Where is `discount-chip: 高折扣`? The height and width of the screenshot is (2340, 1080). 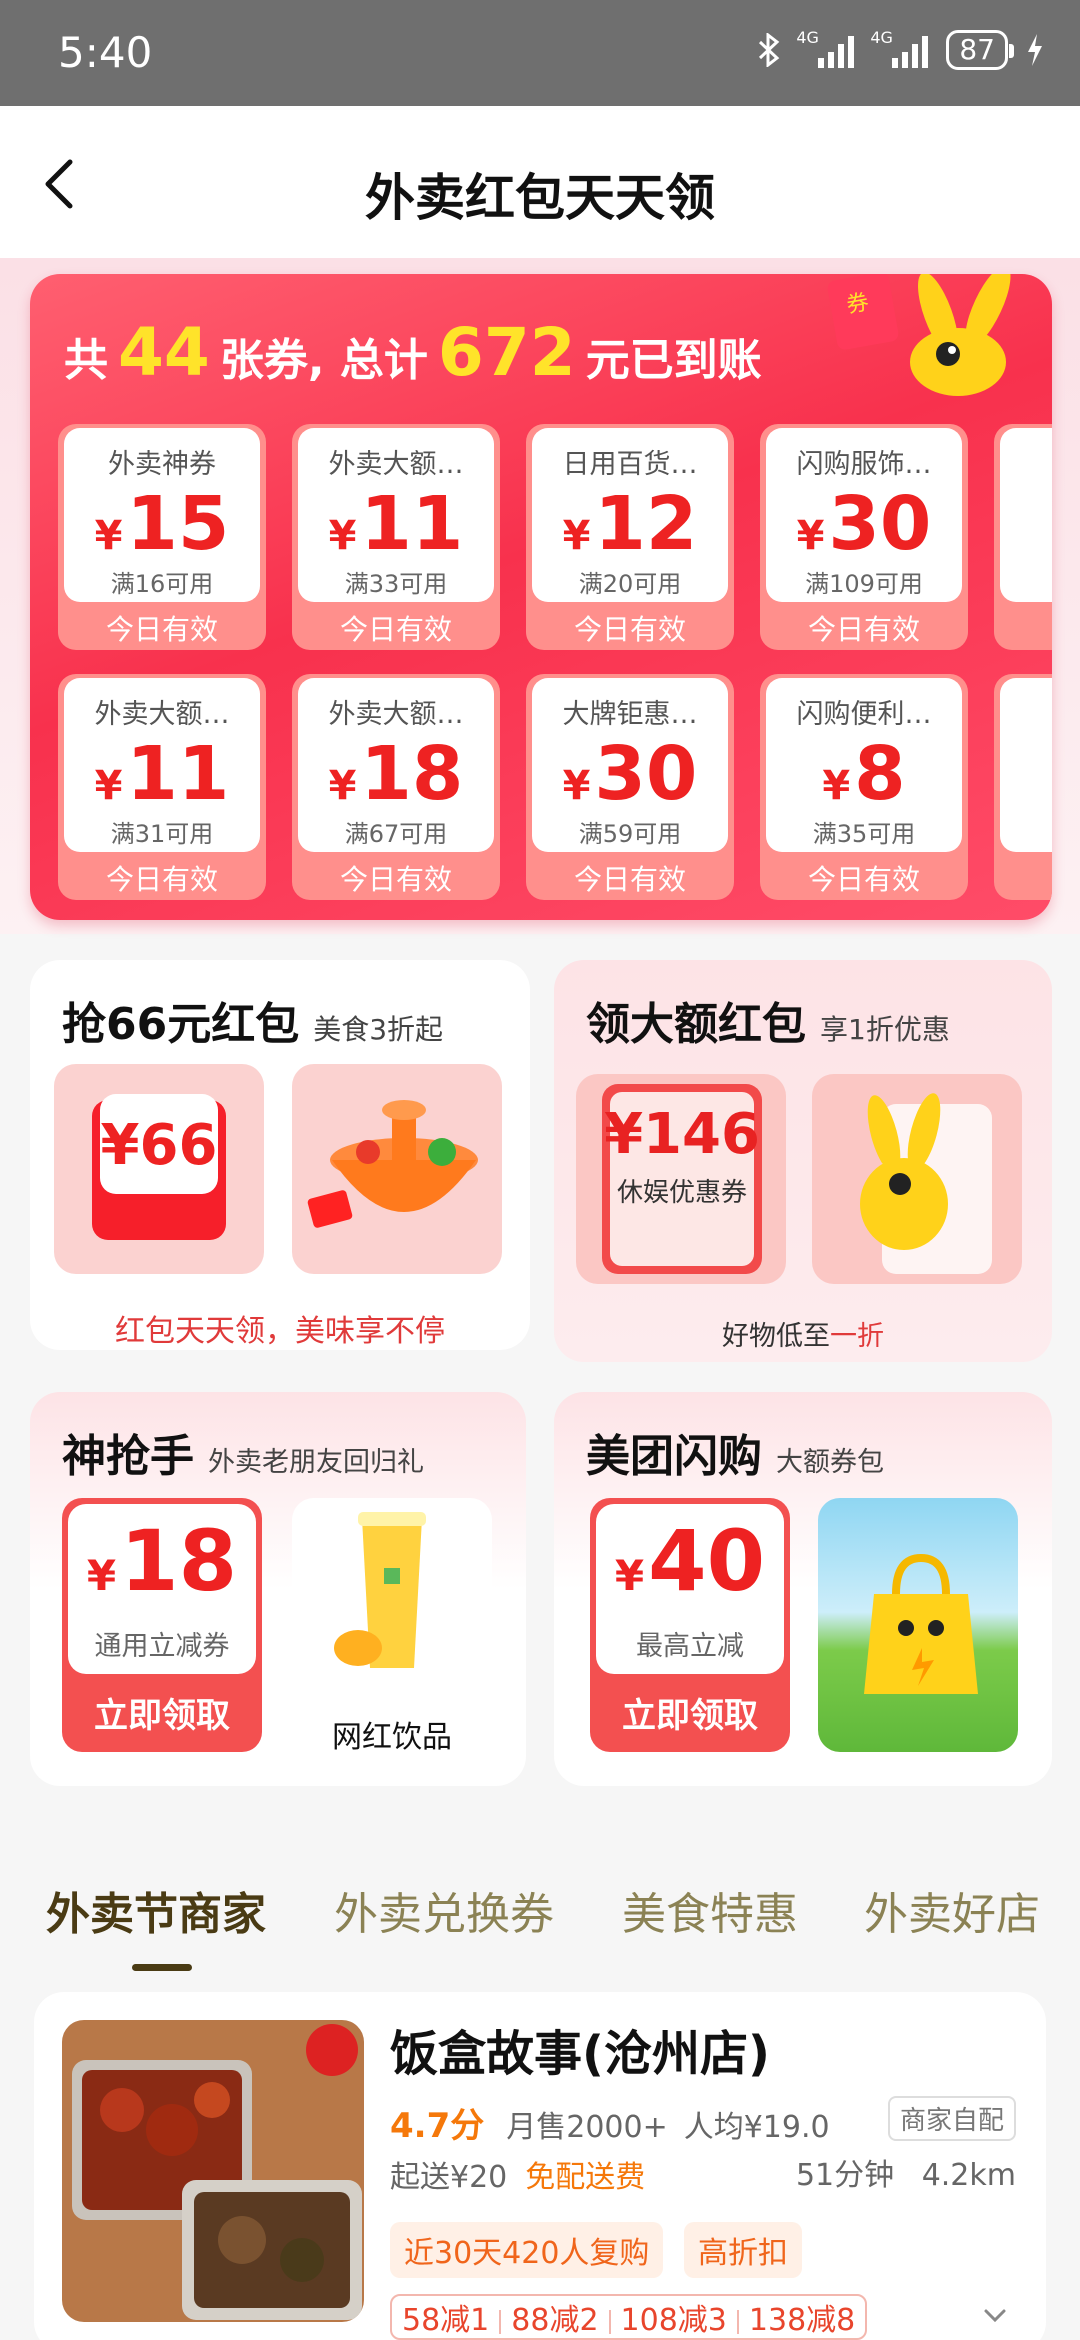 discount-chip: 高折扣 is located at coordinates (743, 2250).